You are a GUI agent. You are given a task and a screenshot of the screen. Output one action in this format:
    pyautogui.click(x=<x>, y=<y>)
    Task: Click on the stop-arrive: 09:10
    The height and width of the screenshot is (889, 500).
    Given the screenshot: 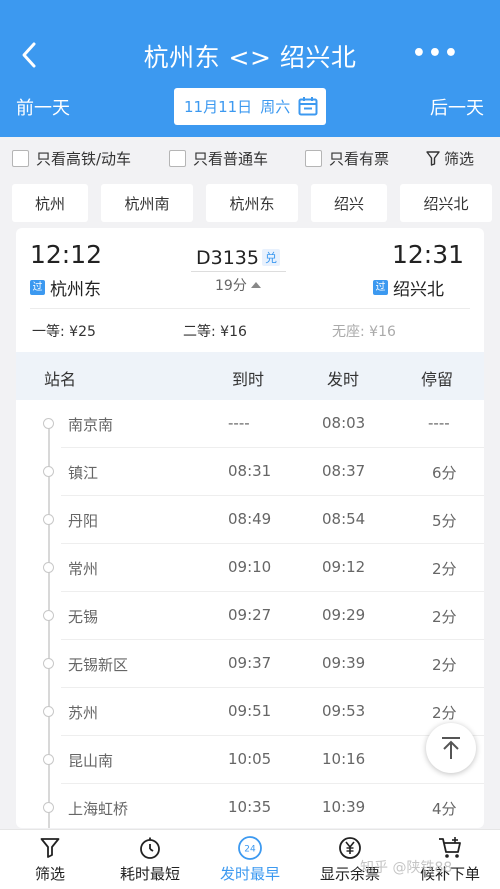 What is the action you would take?
    pyautogui.click(x=250, y=567)
    